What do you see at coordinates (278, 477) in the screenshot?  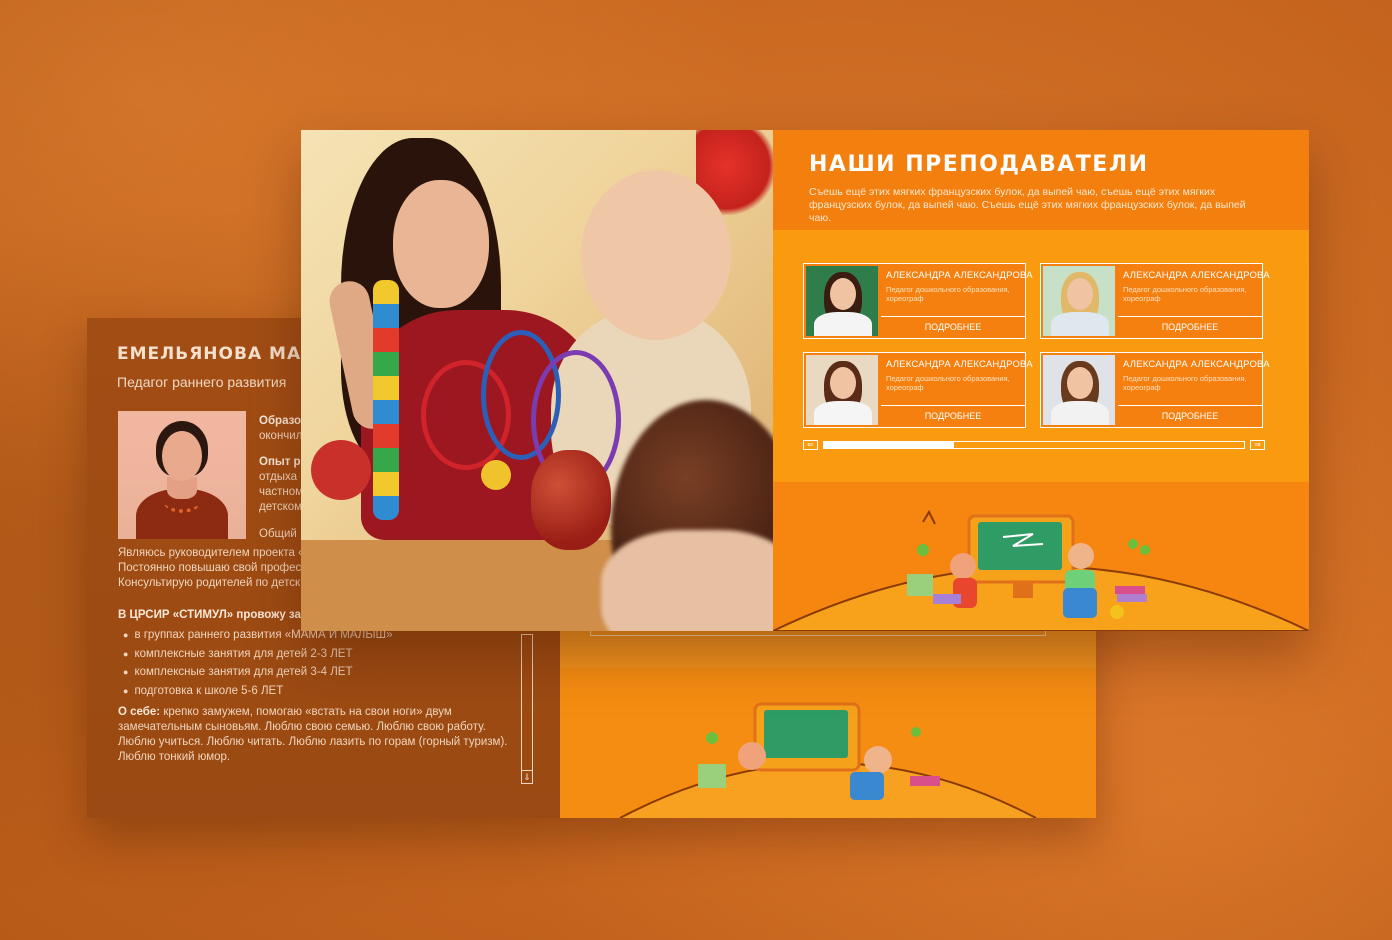 I see `experience-line: отдыха` at bounding box center [278, 477].